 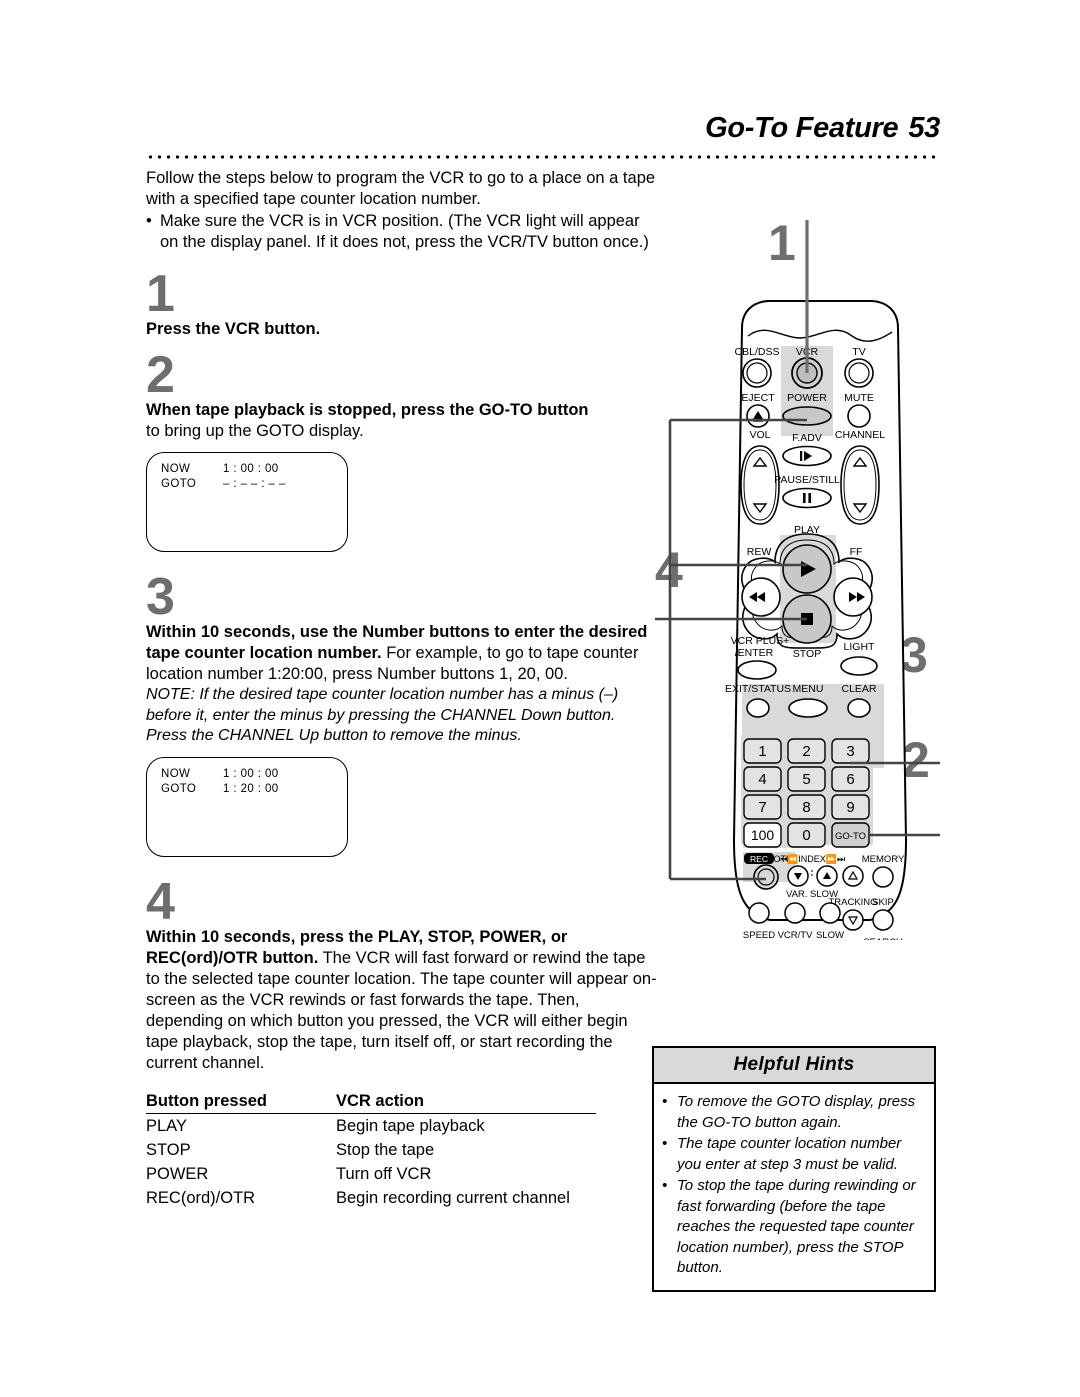 What do you see at coordinates (883, 902) in the screenshot?
I see `label-skip: SKIP` at bounding box center [883, 902].